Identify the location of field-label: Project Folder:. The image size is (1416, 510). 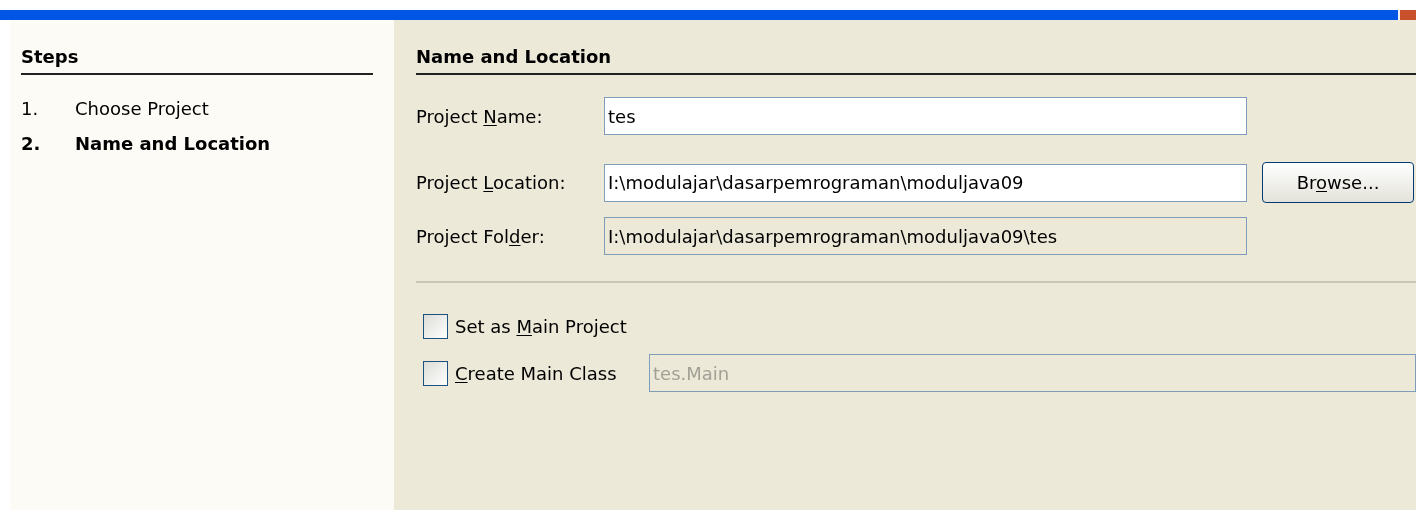
(481, 236).